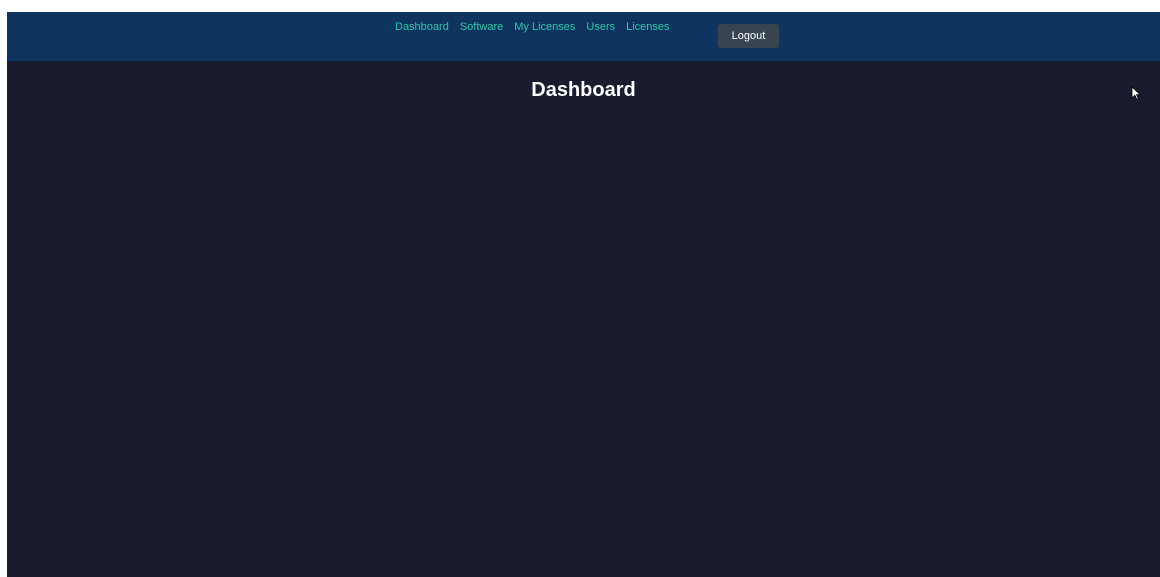 The image size is (1160, 577). I want to click on mouse-pointer-icon, so click(1136, 93).